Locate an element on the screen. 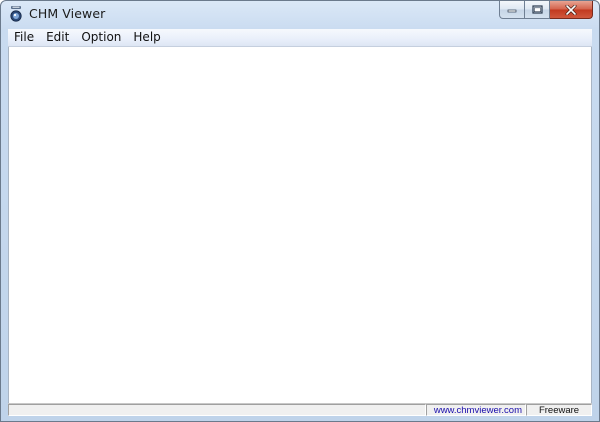 The image size is (600, 422). license-label: Freeware is located at coordinates (559, 410).